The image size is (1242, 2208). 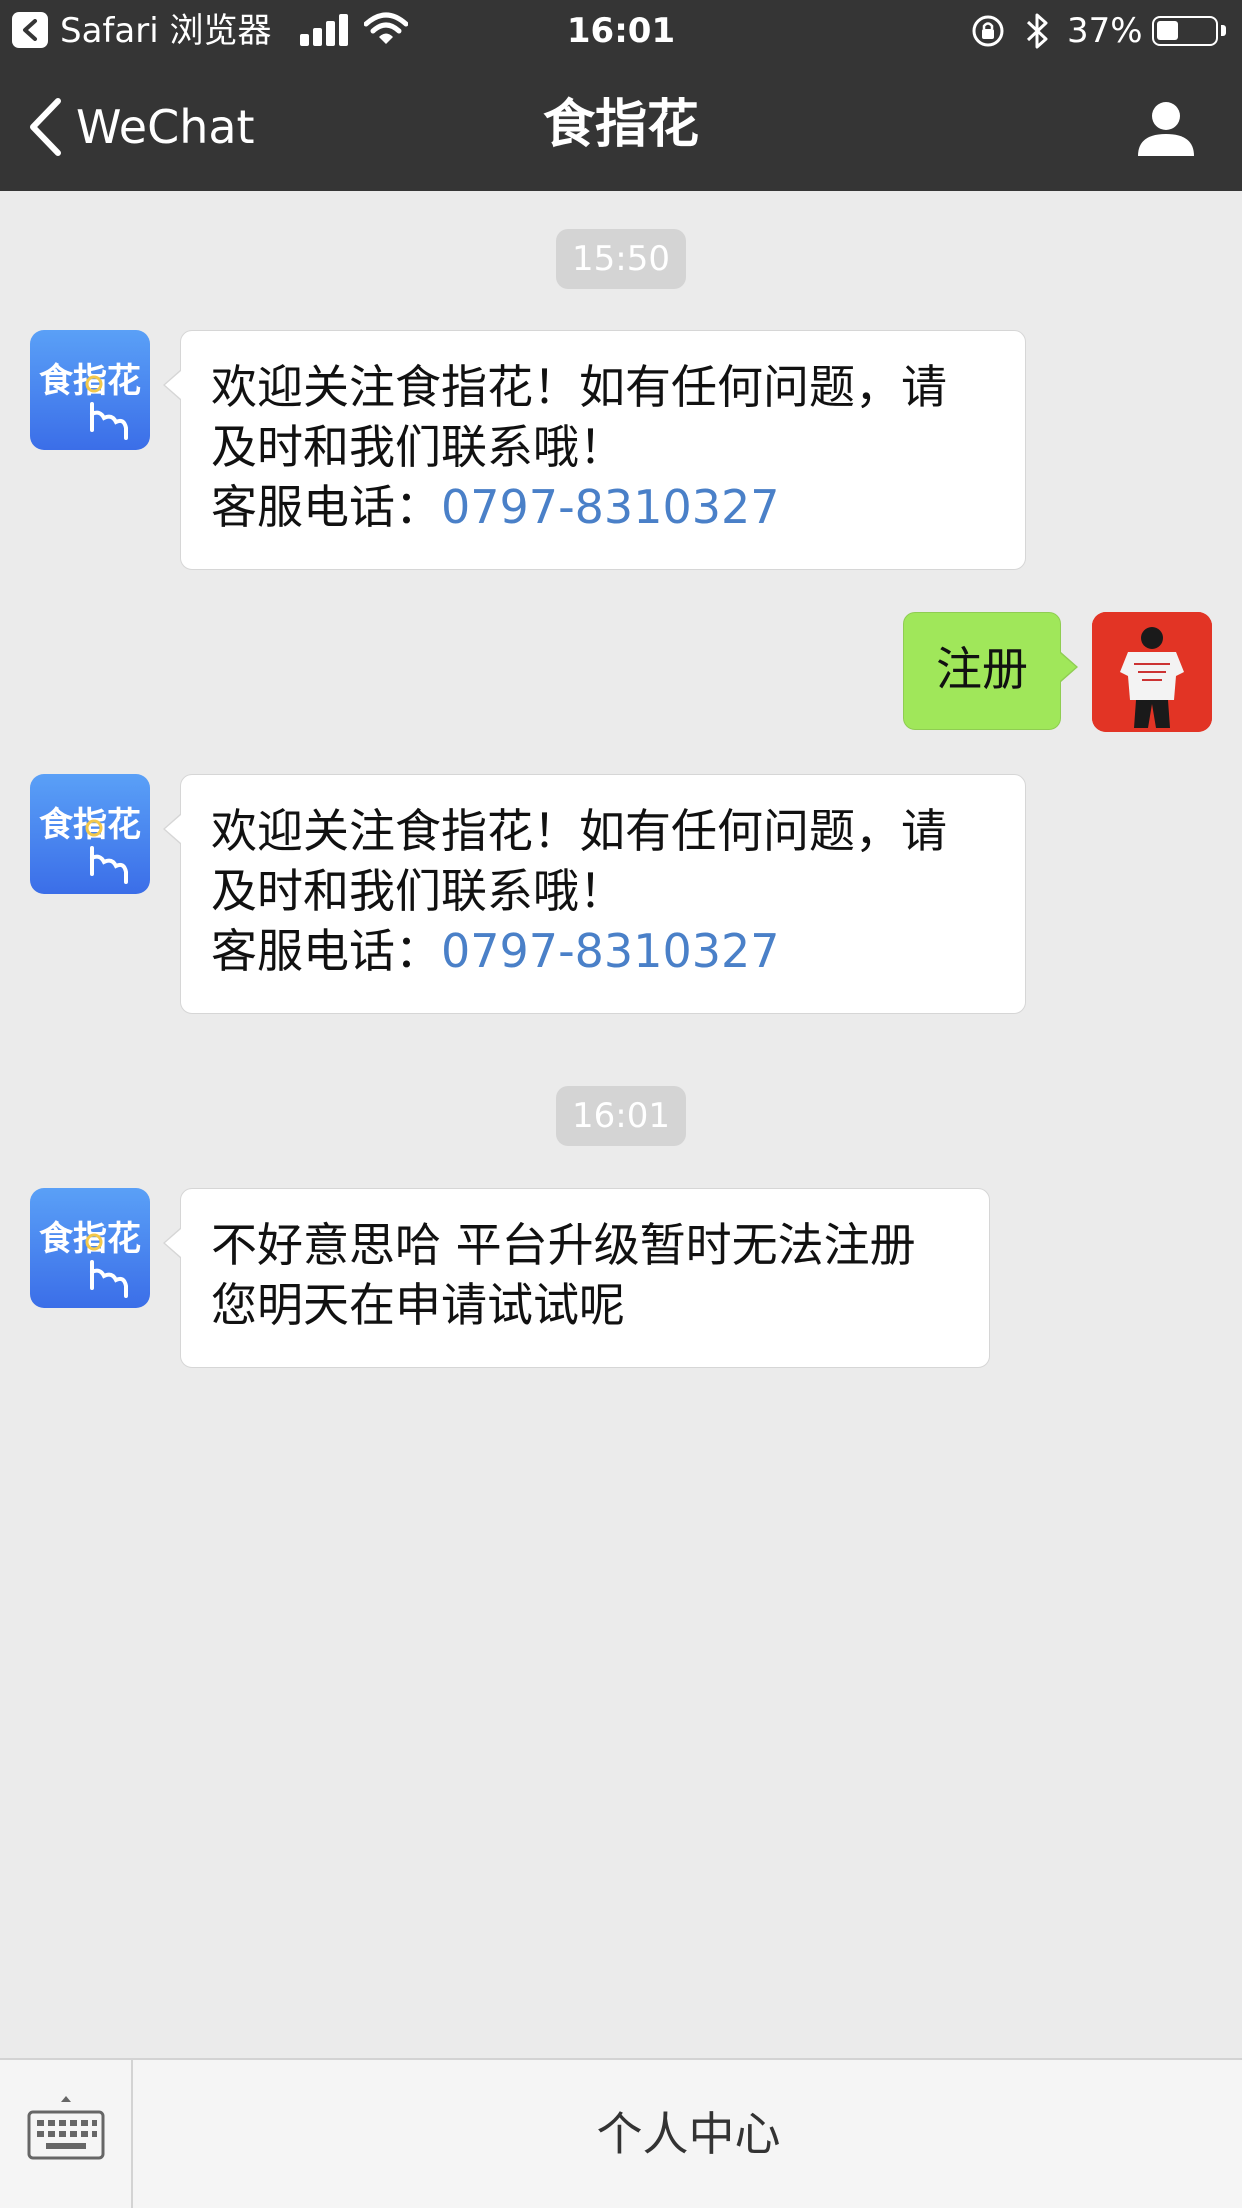 I want to click on top-bar: Safari 浏览器 16:01 37% WeChat 食指花, so click(x=621, y=95).